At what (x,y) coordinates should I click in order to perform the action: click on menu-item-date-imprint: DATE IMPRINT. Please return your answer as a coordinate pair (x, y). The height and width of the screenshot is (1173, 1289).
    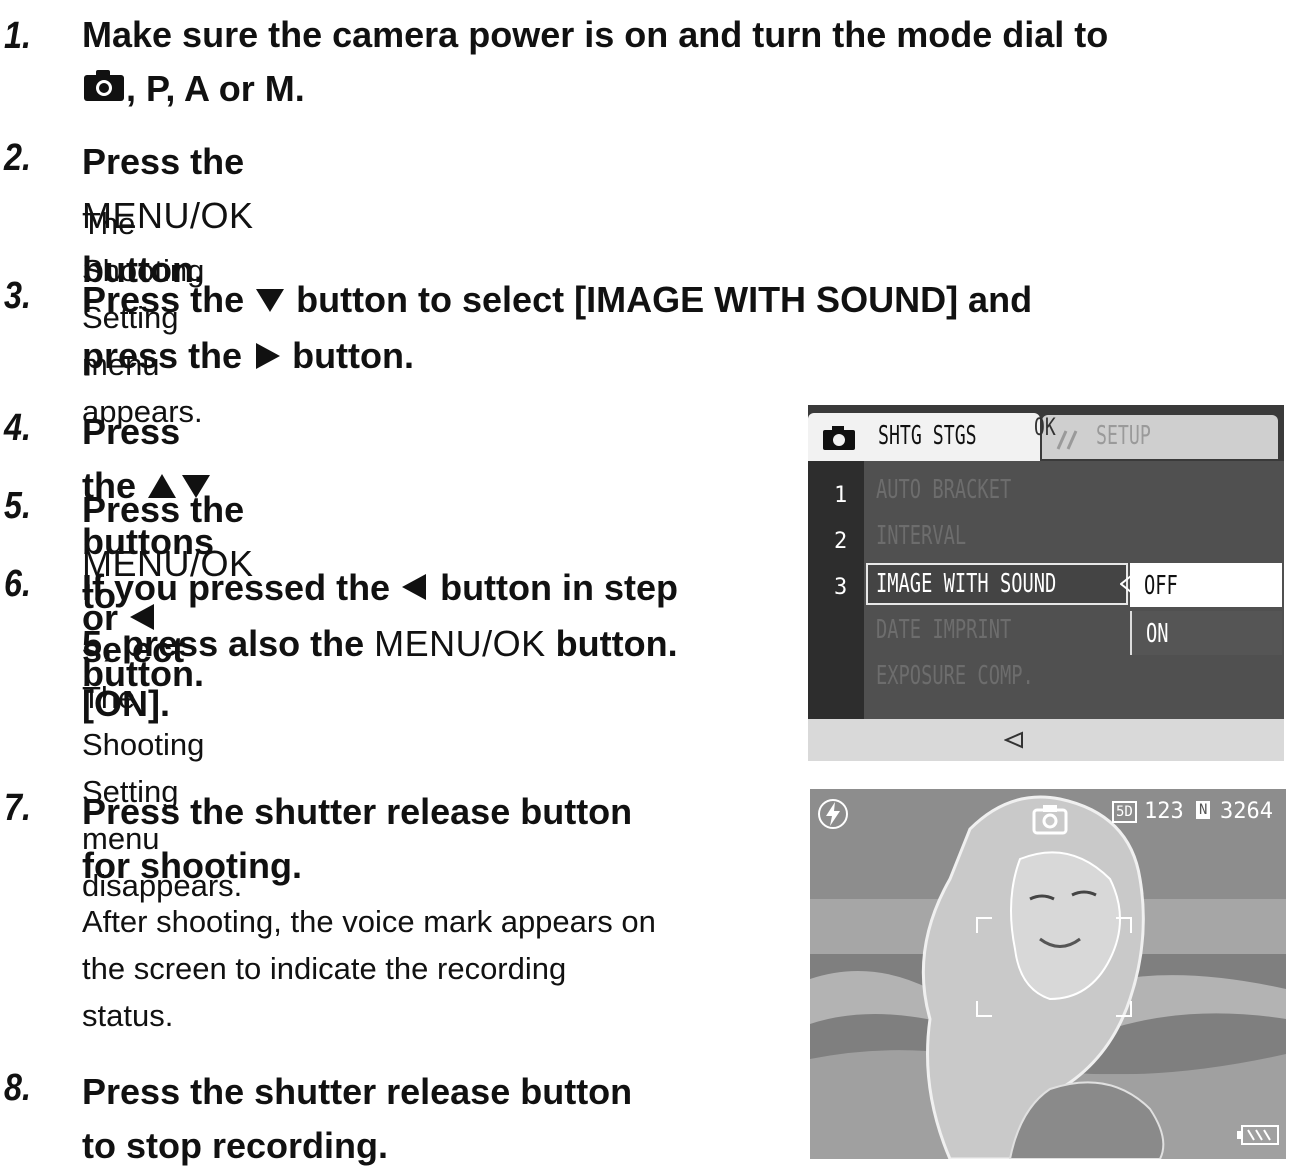
    Looking at the image, I should click on (943, 630).